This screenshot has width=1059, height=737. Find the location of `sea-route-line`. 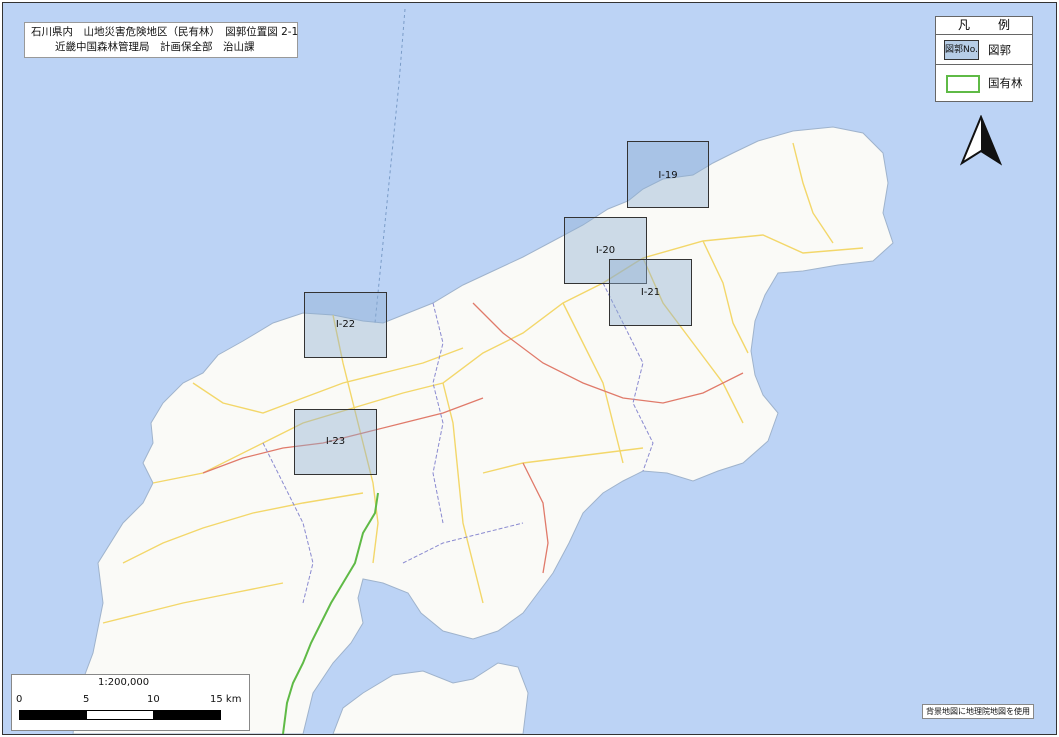

sea-route-line is located at coordinates (390, 166).